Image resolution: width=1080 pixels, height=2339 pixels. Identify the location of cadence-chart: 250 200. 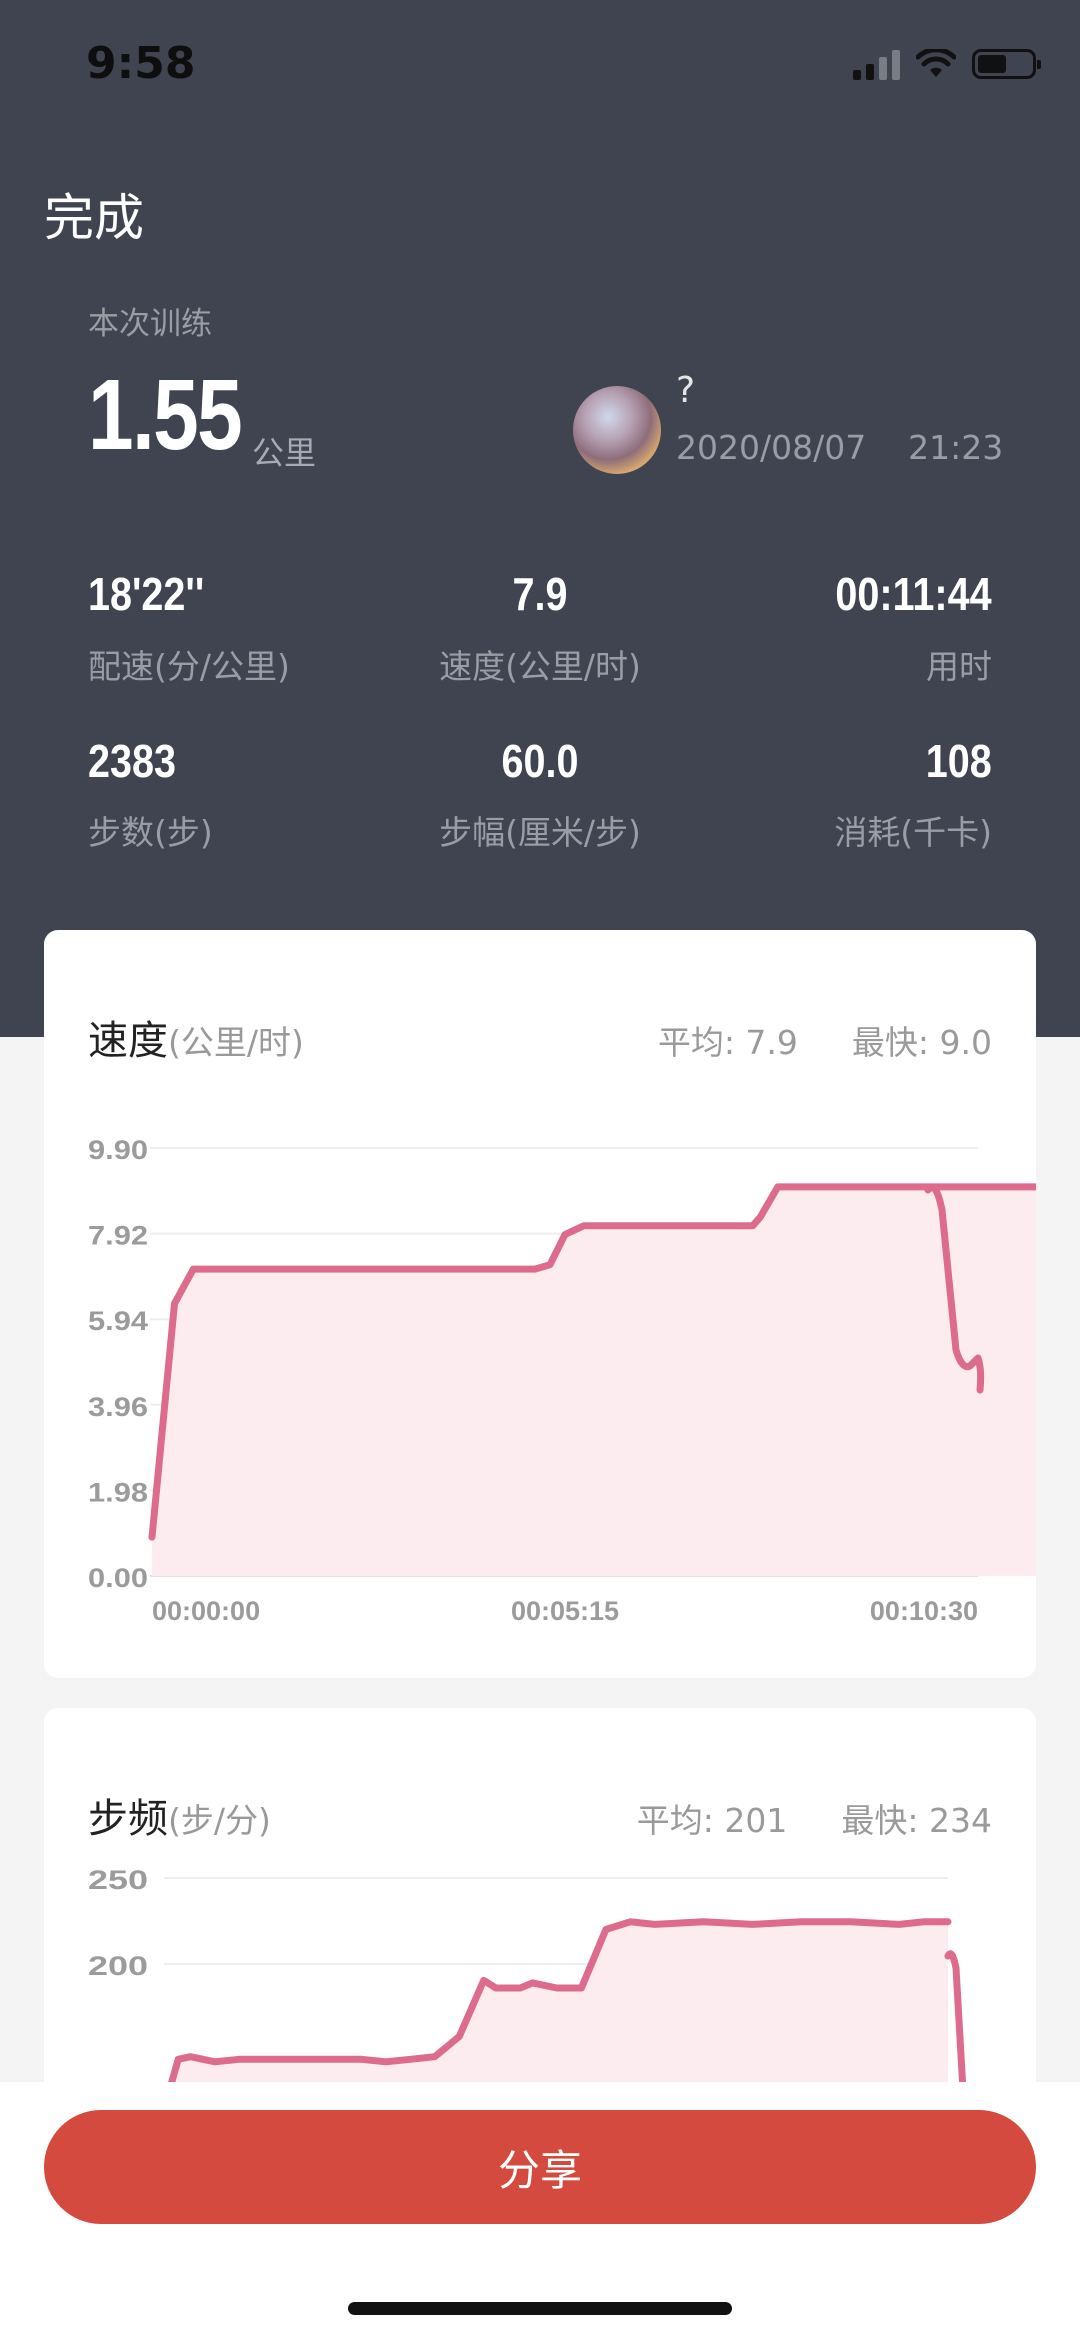
(528, 1986).